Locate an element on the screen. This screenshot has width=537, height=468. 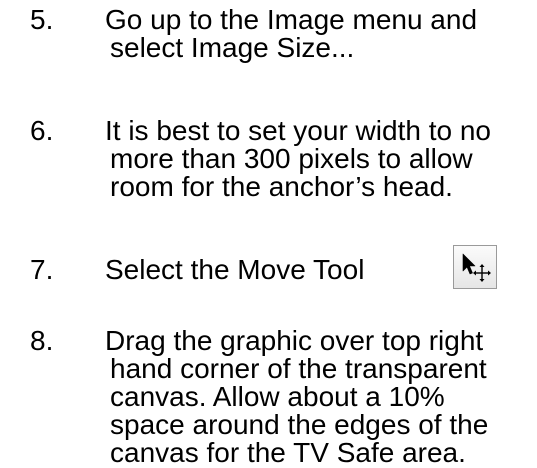
step-number: 8. is located at coordinates (42, 340).